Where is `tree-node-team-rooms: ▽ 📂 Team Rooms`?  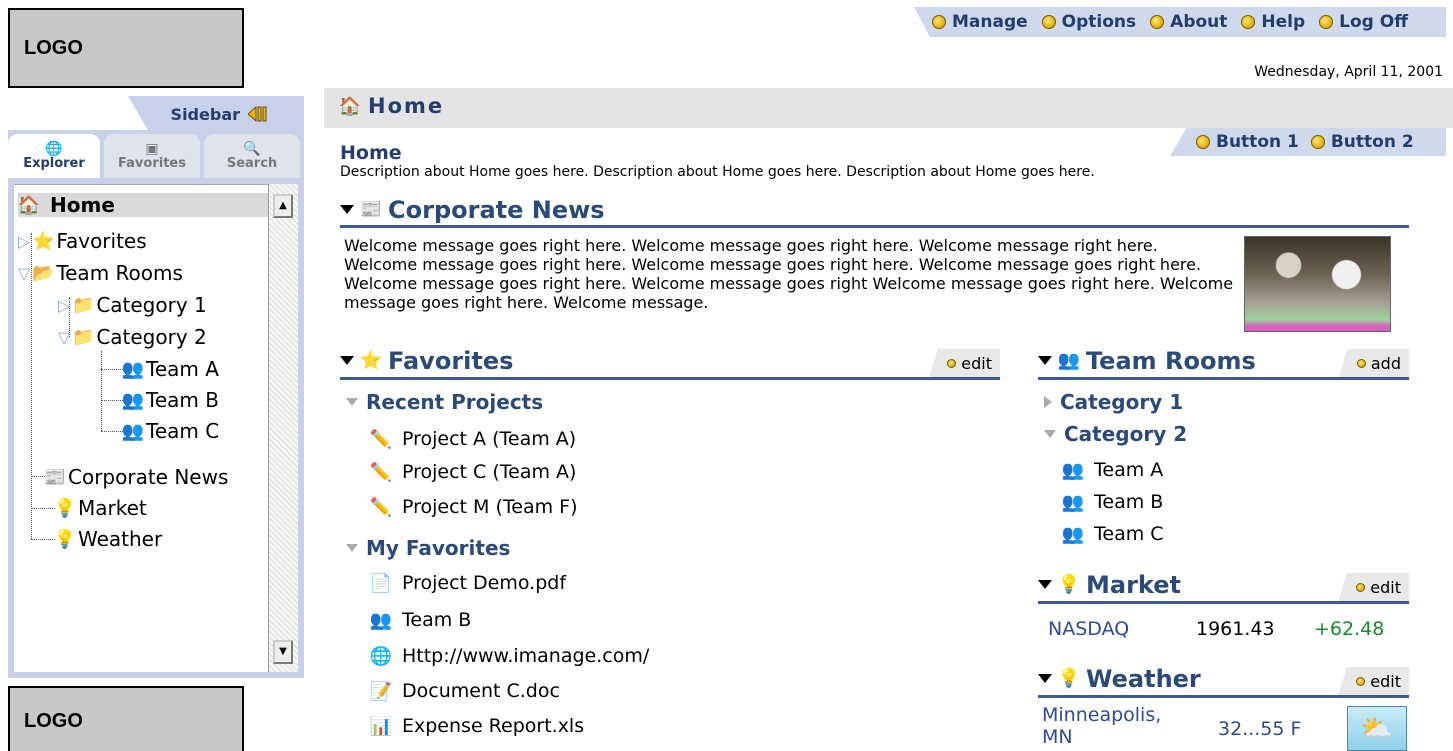
tree-node-team-rooms: ▽ 📂 Team Rooms is located at coordinates (100, 273).